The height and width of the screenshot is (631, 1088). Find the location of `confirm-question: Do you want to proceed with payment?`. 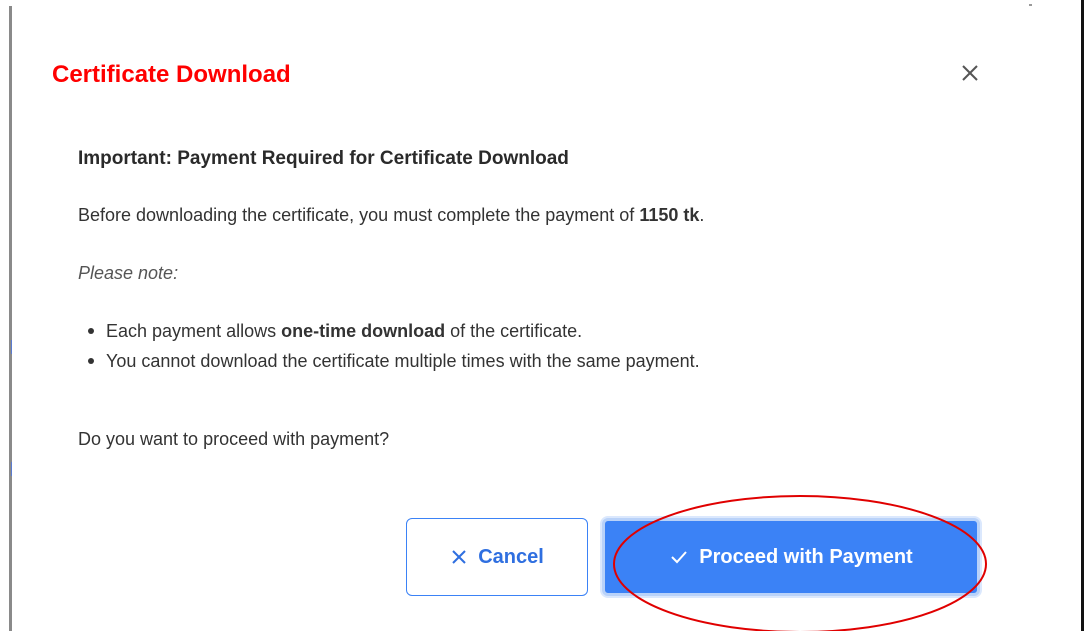

confirm-question: Do you want to proceed with payment? is located at coordinates (234, 439).